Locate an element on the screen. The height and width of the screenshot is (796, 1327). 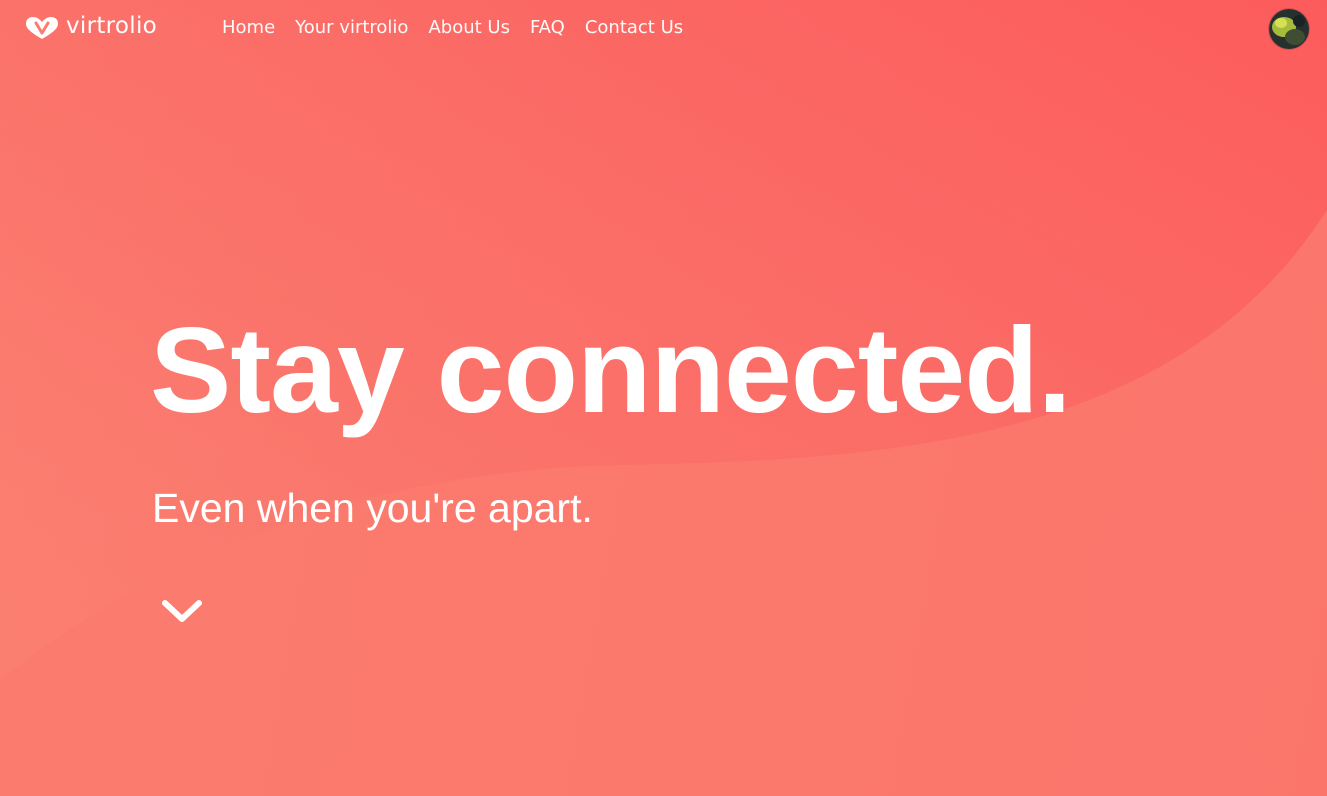
nav-link-home: Home is located at coordinates (248, 27).